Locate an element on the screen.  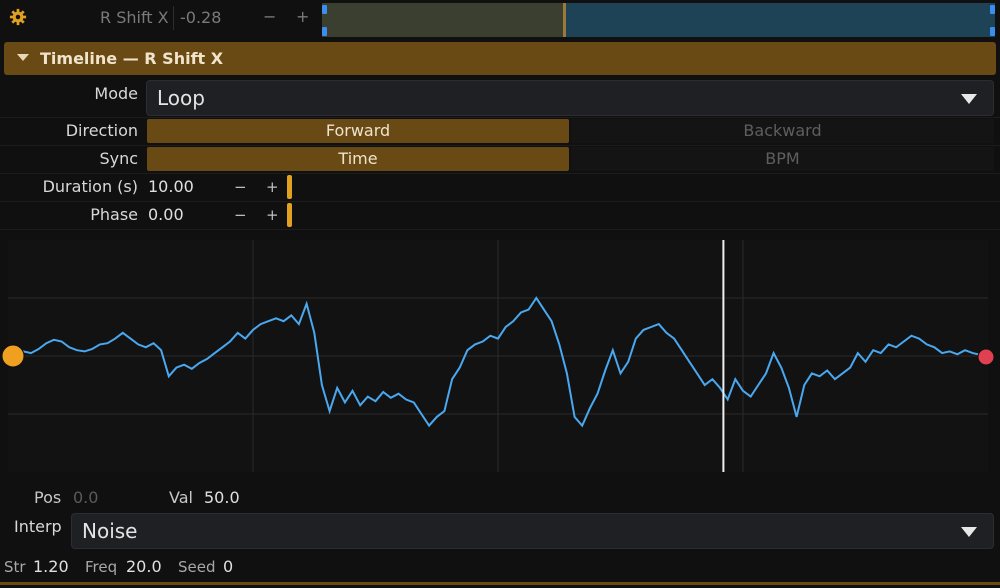
timeline-panel-header: Timeline — R Shift X is located at coordinates (500, 58).